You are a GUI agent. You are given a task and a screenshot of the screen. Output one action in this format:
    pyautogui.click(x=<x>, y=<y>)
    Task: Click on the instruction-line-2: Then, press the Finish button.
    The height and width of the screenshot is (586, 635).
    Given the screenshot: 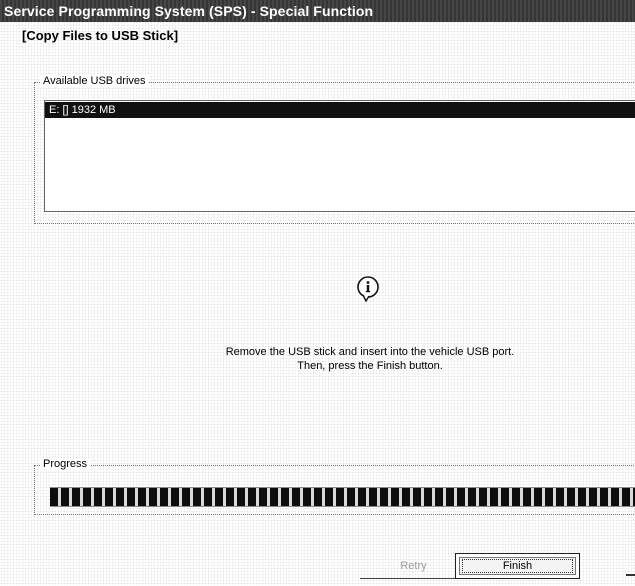 What is the action you would take?
    pyautogui.click(x=370, y=366)
    